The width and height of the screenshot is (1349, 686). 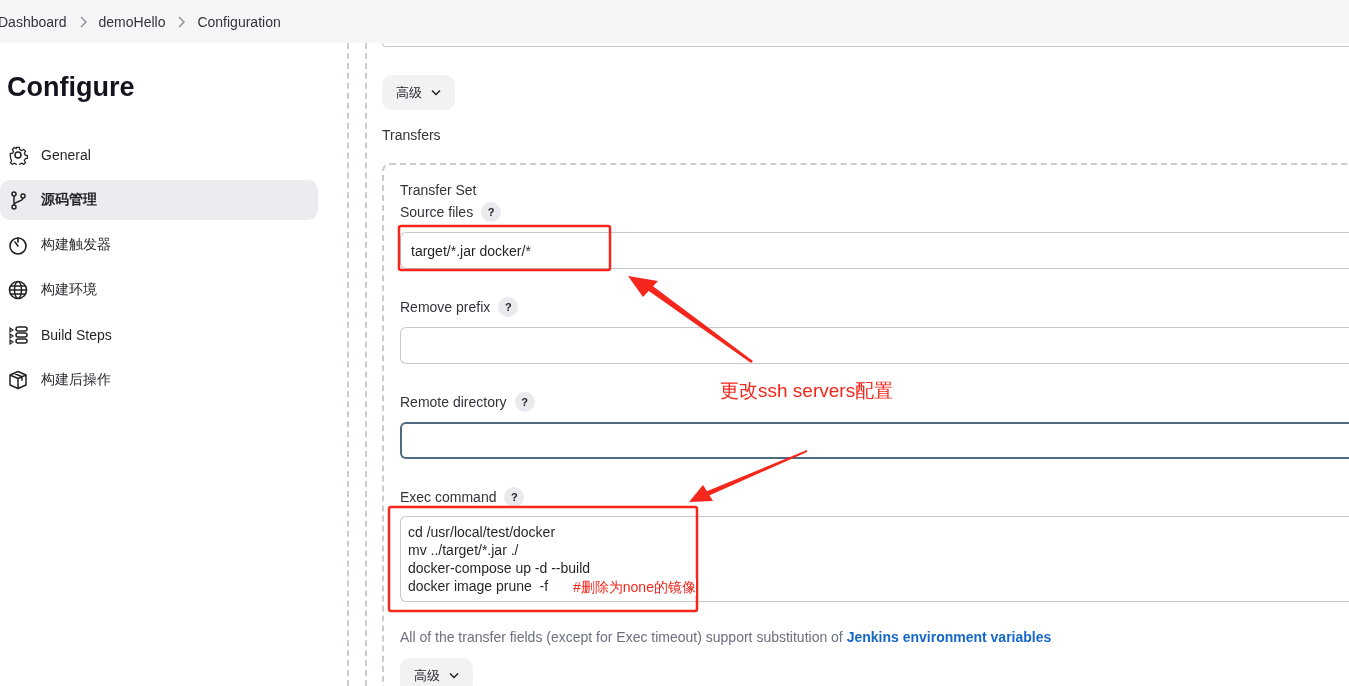 I want to click on gear-icon, so click(x=18, y=155).